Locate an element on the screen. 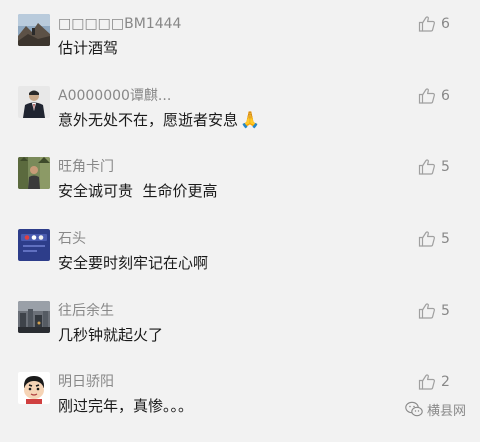 Image resolution: width=480 pixels, height=442 pixels. cartoon-character-avatar is located at coordinates (34, 388).